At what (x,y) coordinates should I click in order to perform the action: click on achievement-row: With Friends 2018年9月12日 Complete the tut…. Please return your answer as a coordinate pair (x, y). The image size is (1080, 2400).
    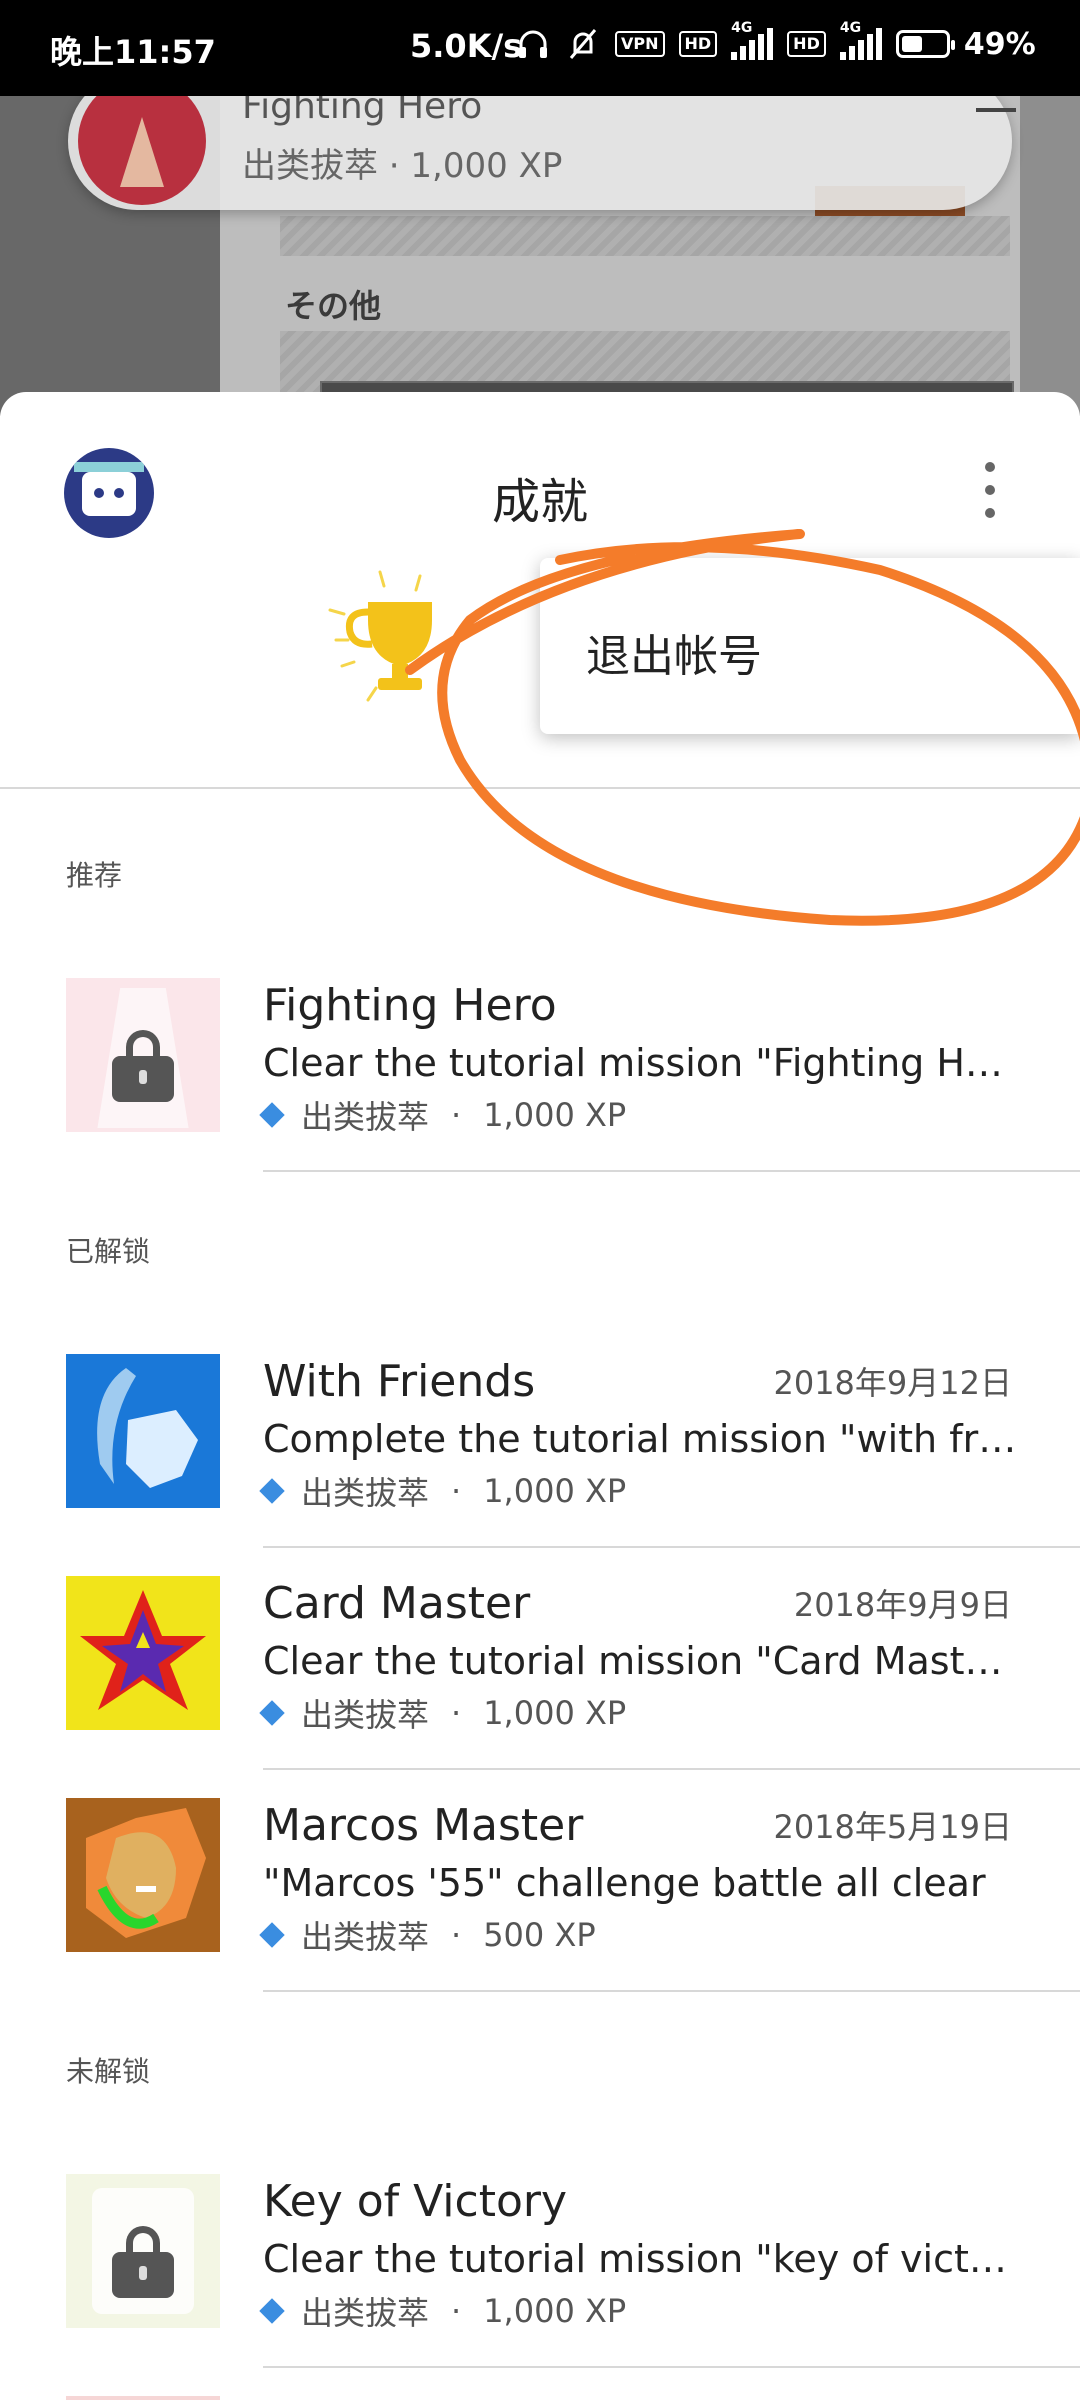
    Looking at the image, I should click on (540, 1464).